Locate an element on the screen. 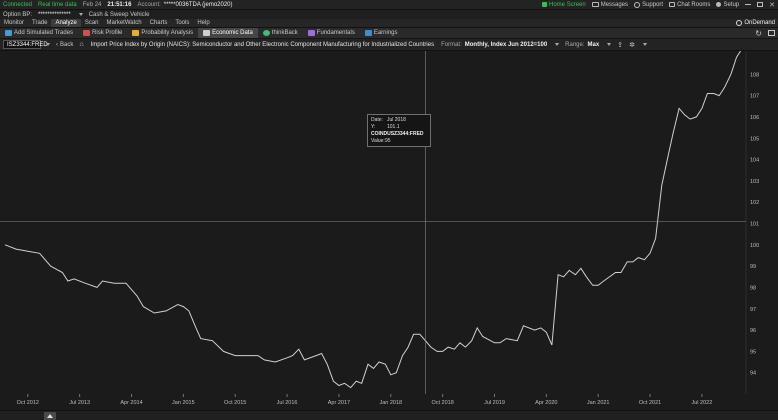 Image resolution: width=778 pixels, height=420 pixels. ondemand-icon is located at coordinates (739, 23).